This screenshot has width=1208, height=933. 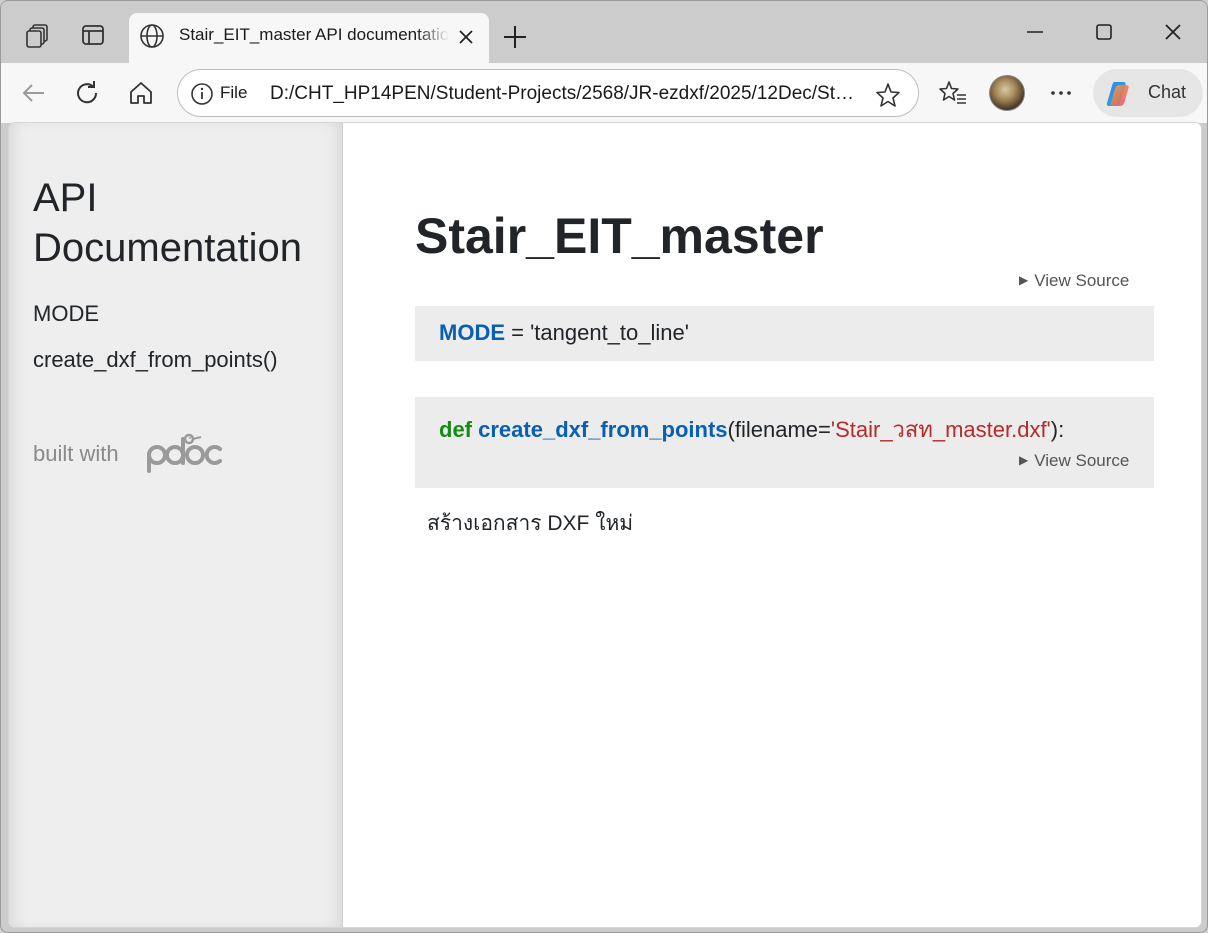 I want to click on refresh-icon, so click(x=87, y=93).